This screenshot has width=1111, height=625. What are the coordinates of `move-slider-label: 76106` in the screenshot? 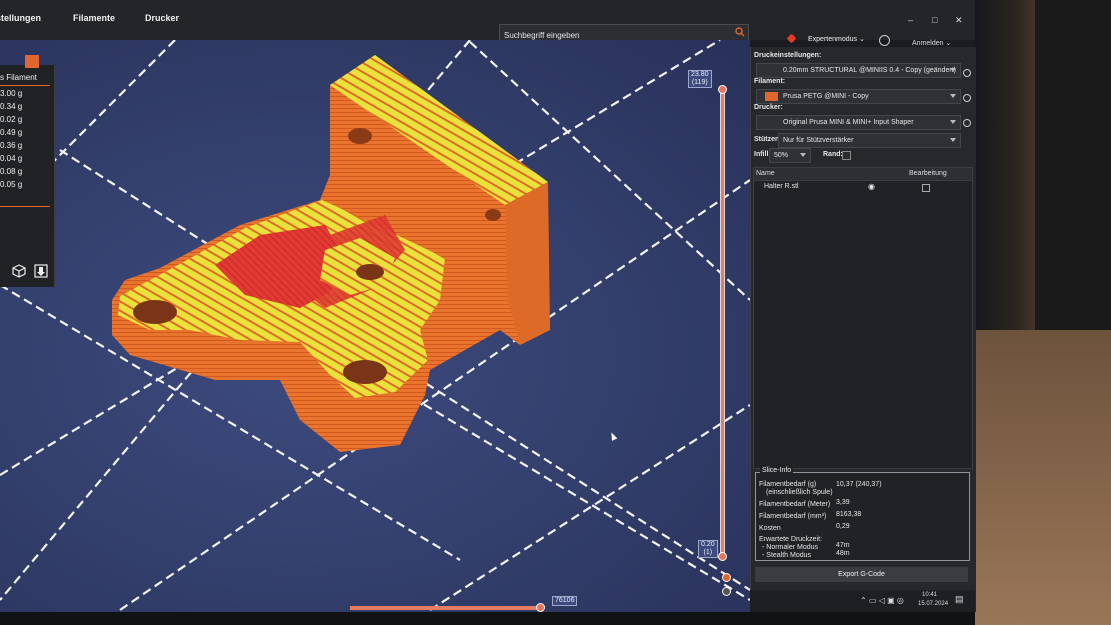 It's located at (565, 601).